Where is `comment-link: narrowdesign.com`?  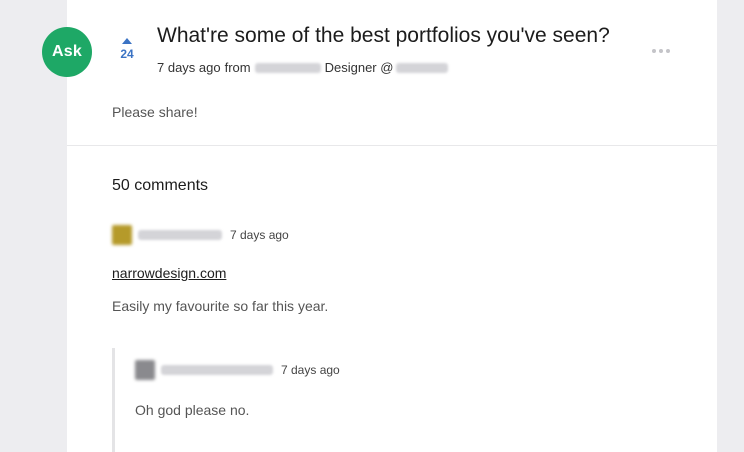 comment-link: narrowdesign.com is located at coordinates (169, 273).